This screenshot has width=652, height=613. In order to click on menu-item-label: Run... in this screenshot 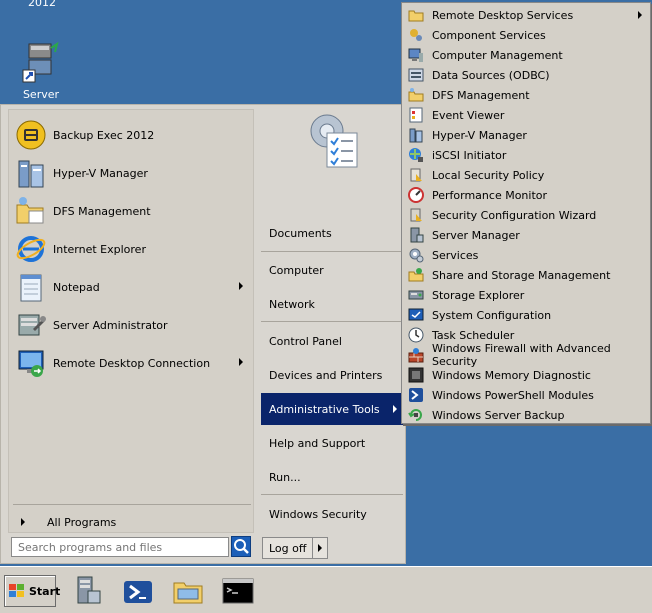, I will do `click(285, 477)`.